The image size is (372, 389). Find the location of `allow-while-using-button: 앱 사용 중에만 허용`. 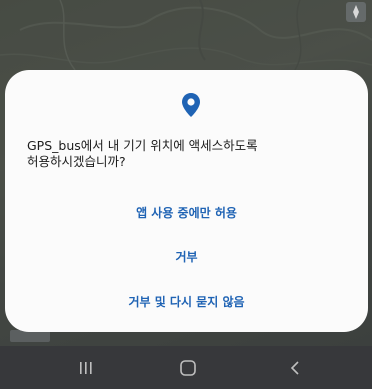

allow-while-using-button: 앱 사용 중에만 허용 is located at coordinates (186, 212).